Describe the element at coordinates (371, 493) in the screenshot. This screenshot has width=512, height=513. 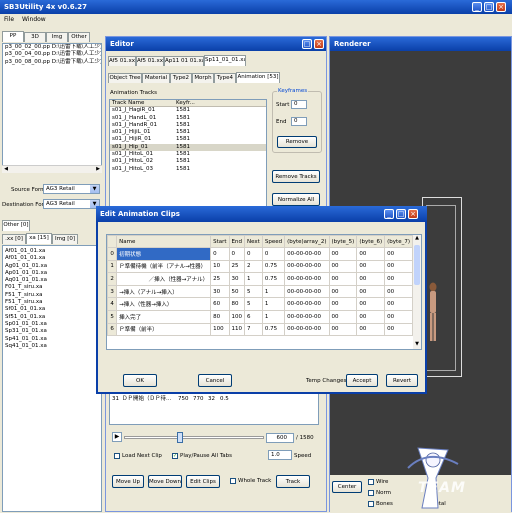
I see `norm-checkbox` at that location.